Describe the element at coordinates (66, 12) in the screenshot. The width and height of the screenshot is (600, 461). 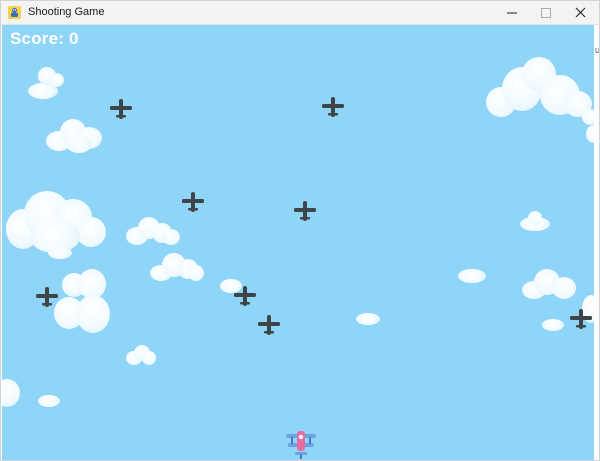
I see `window-title: Shooting Game` at that location.